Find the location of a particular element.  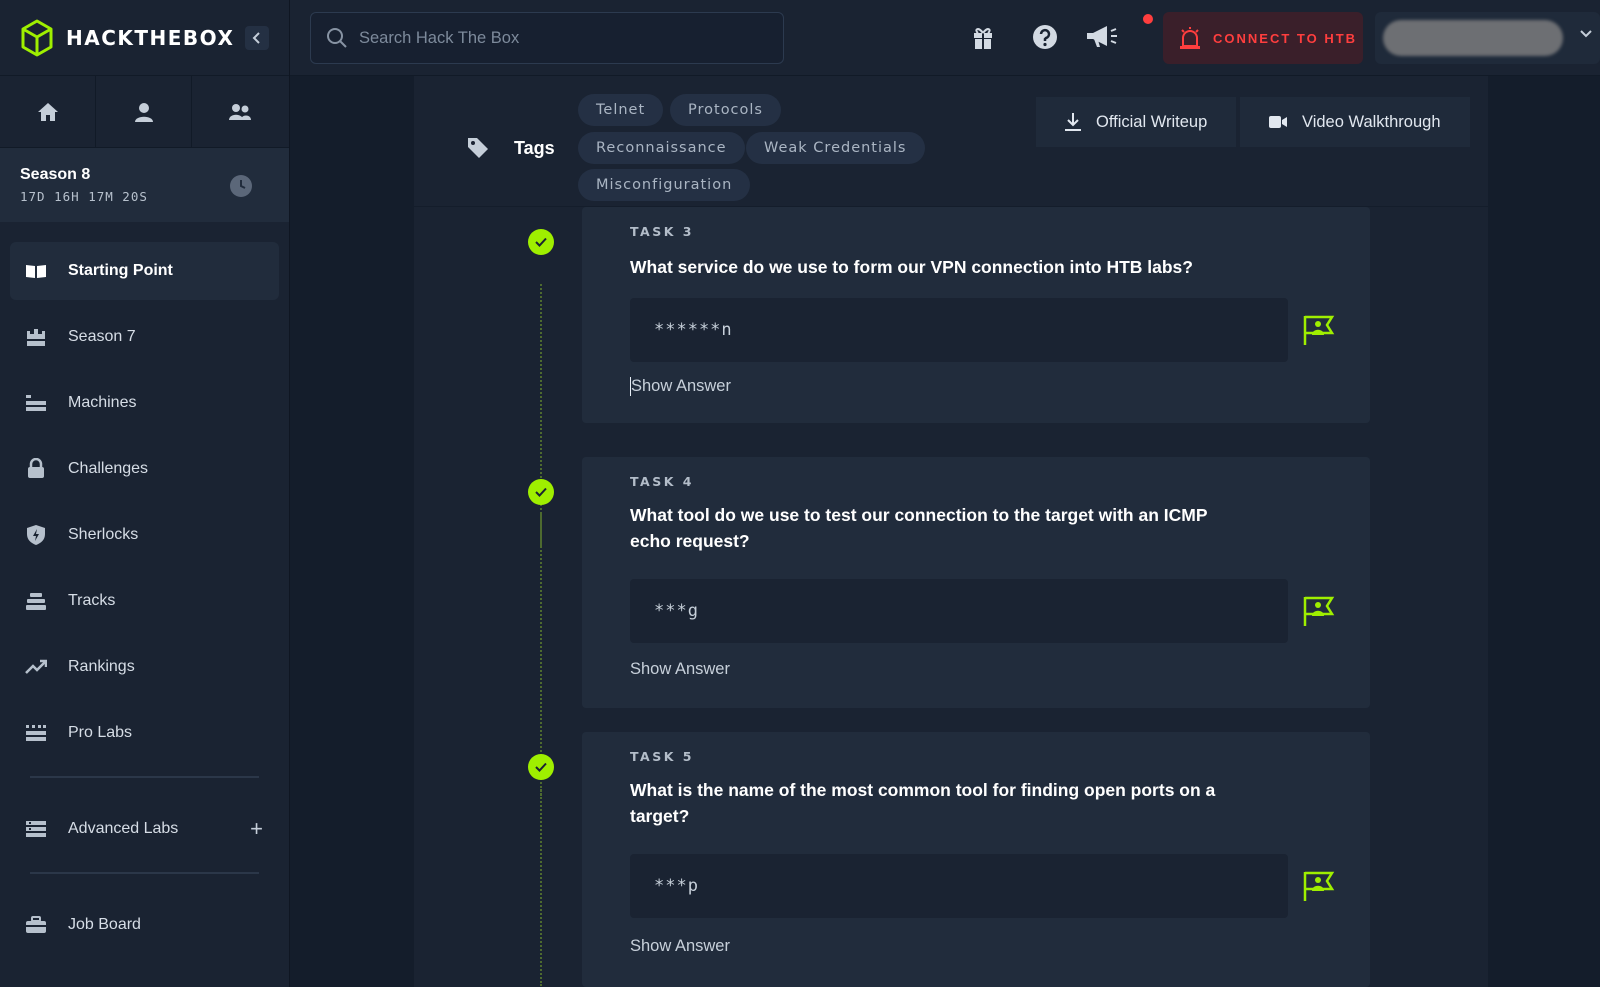

sidebar-item-label: Machines is located at coordinates (102, 402).